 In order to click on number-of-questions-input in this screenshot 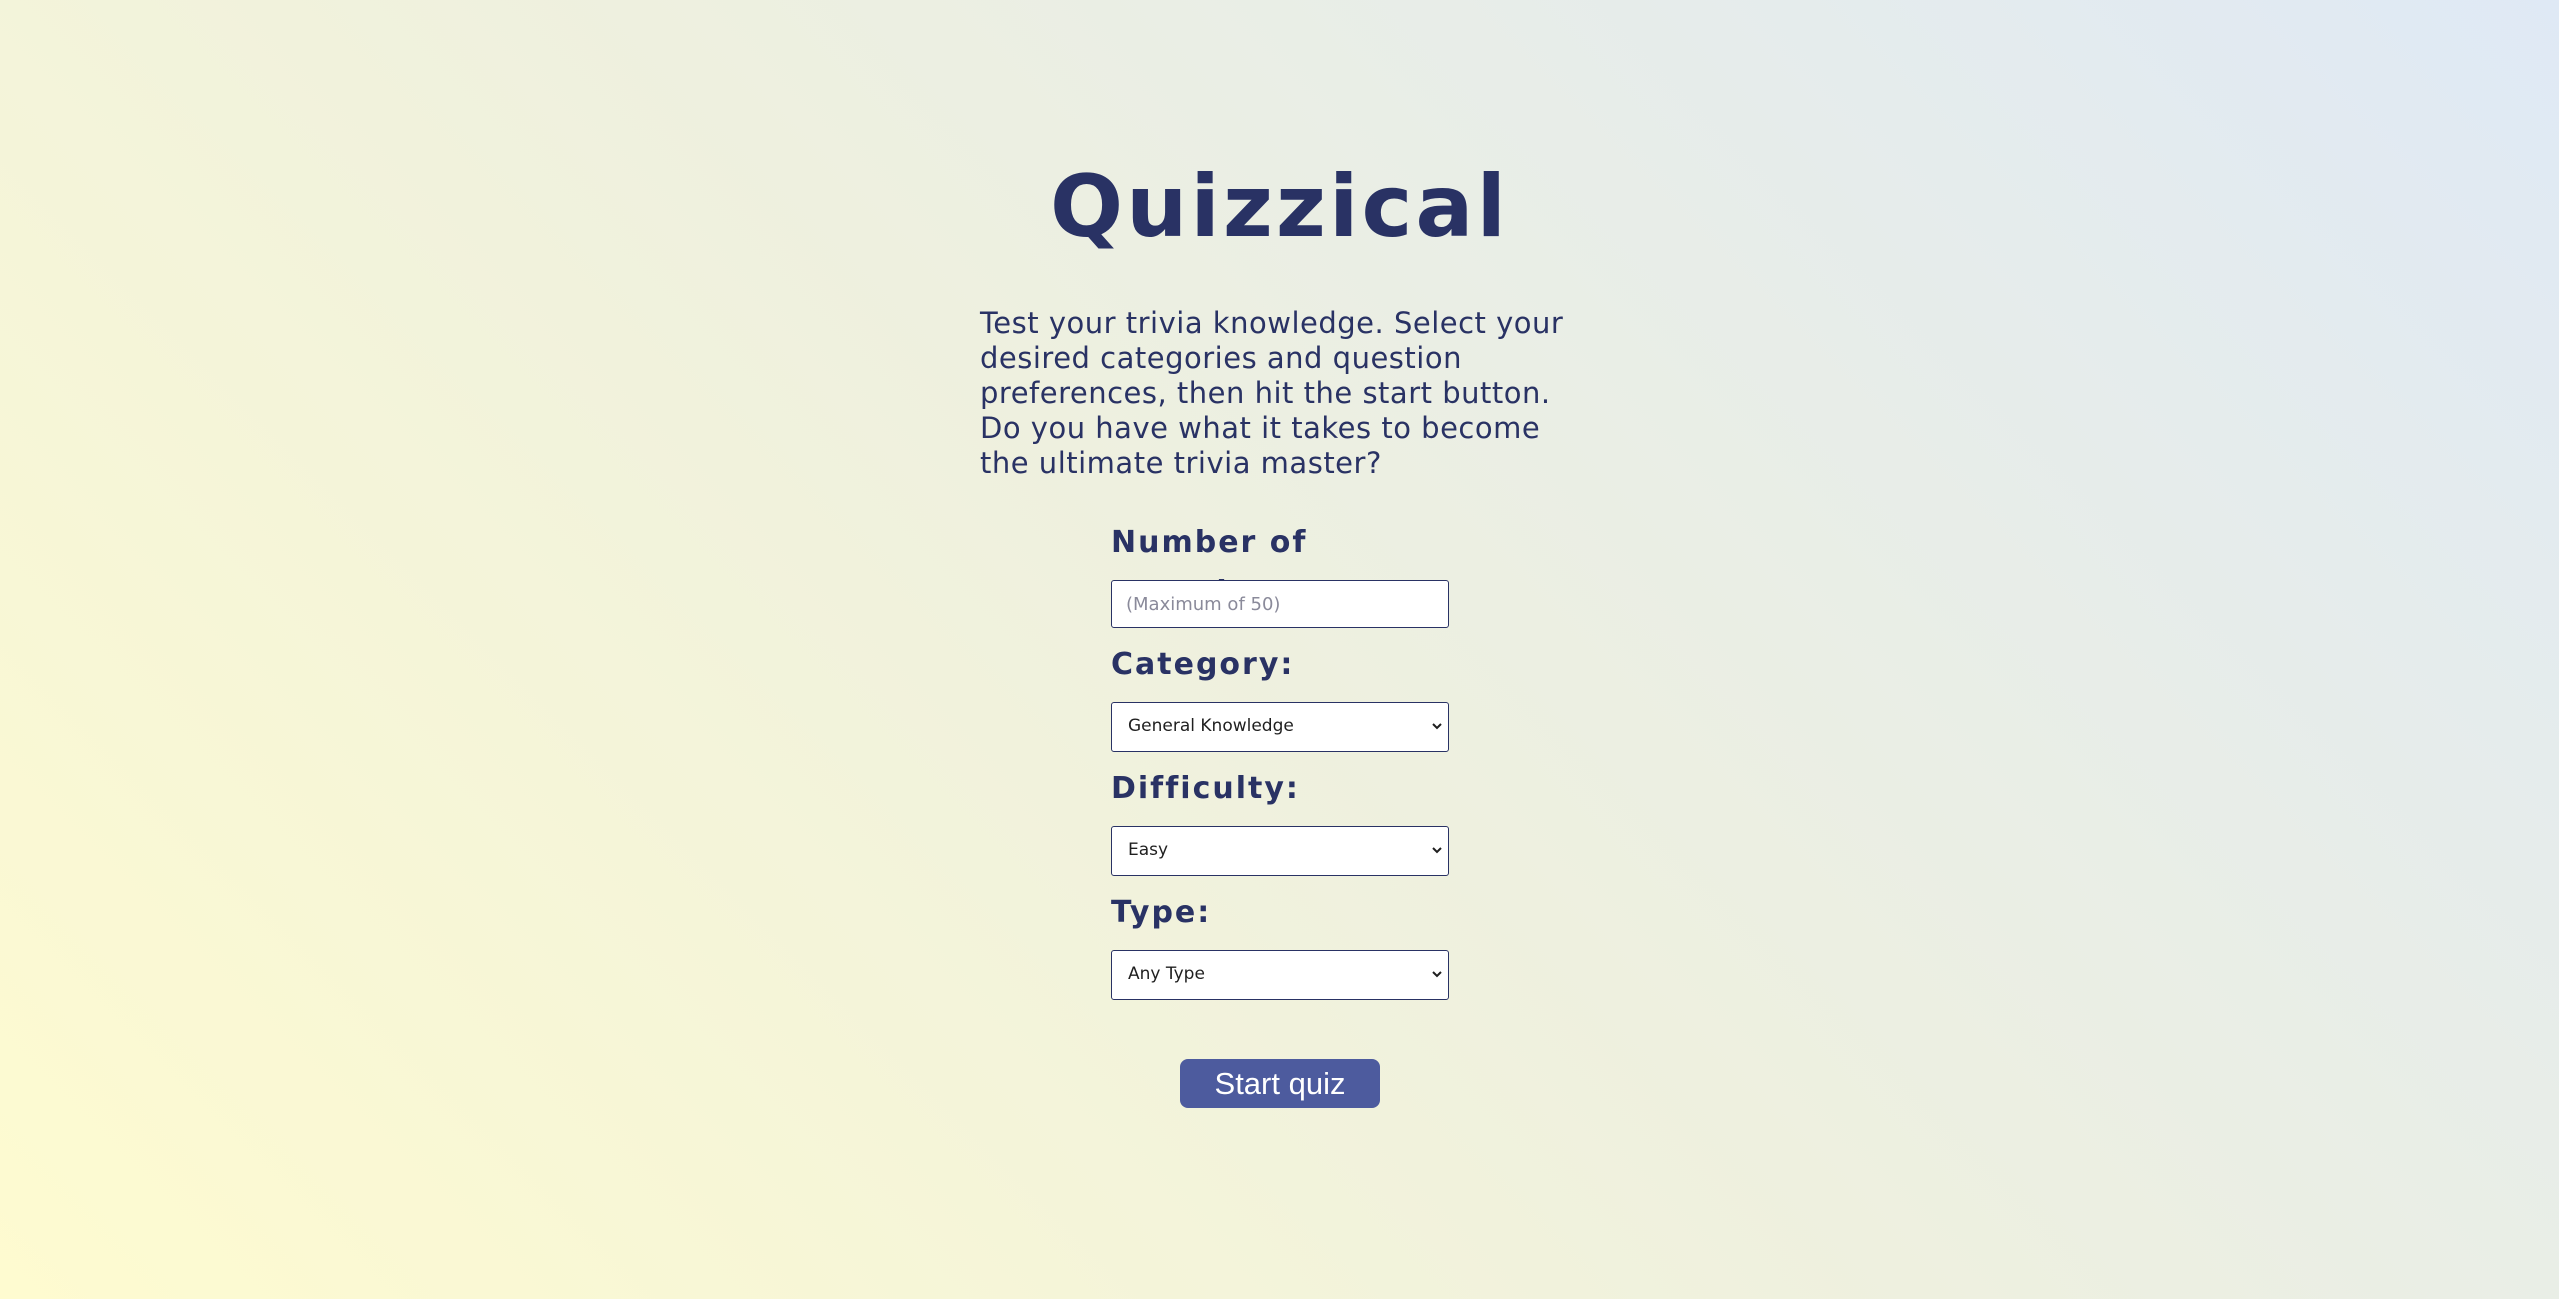, I will do `click(1280, 604)`.